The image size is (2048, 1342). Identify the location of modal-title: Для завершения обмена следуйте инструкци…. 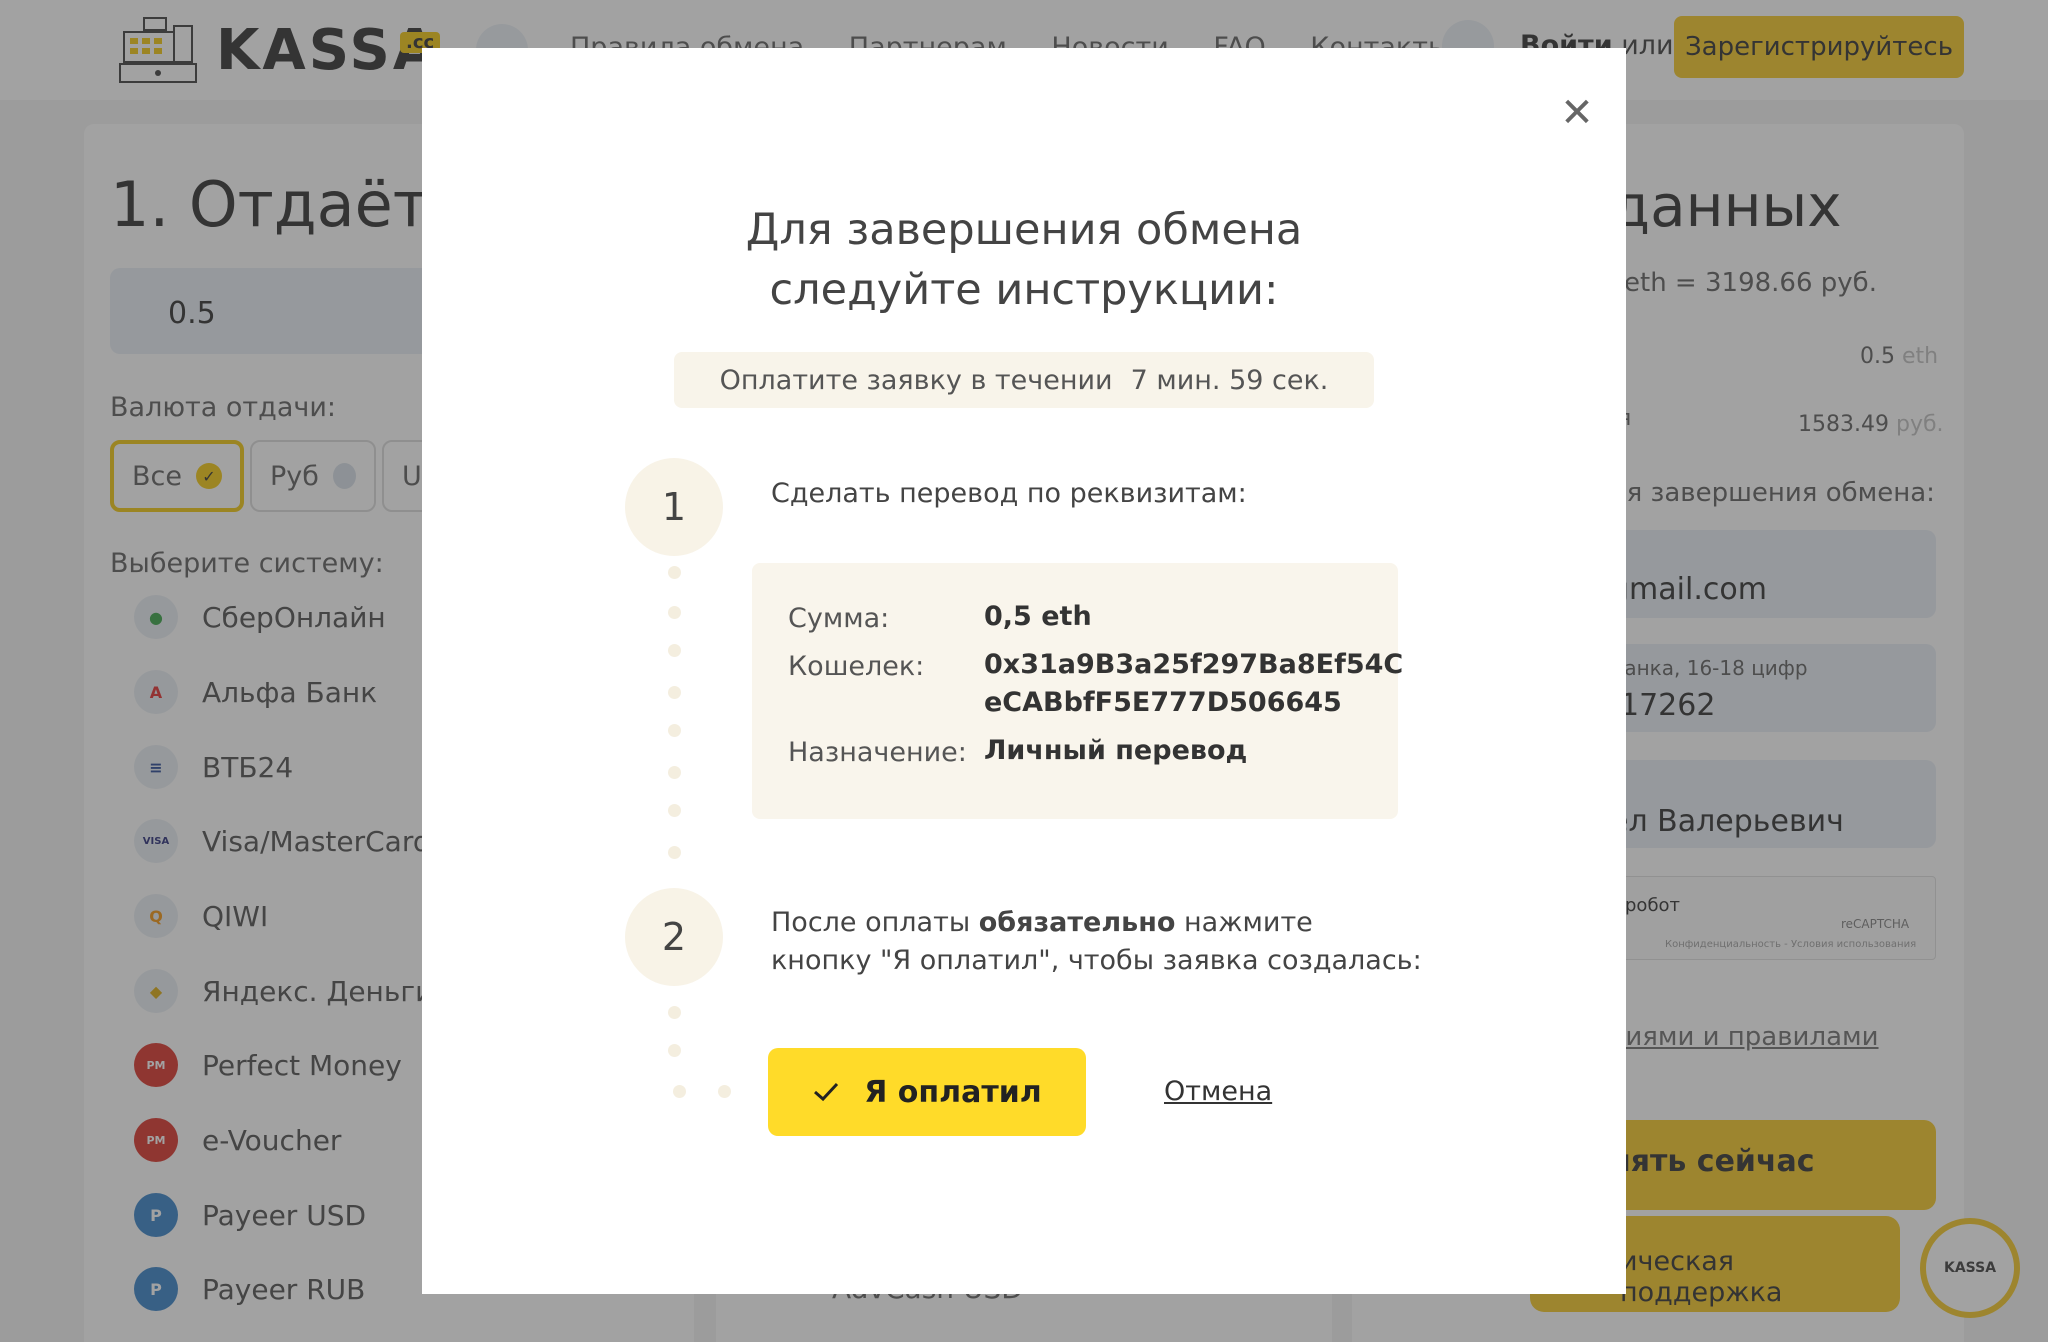
(1024, 260).